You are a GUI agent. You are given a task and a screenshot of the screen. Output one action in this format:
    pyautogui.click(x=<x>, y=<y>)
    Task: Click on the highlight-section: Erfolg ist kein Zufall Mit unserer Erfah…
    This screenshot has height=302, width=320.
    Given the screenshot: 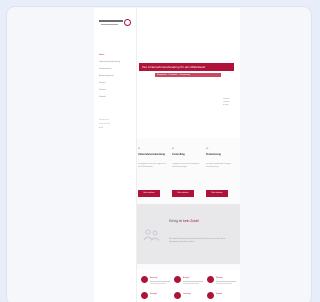 What is the action you would take?
    pyautogui.click(x=188, y=234)
    